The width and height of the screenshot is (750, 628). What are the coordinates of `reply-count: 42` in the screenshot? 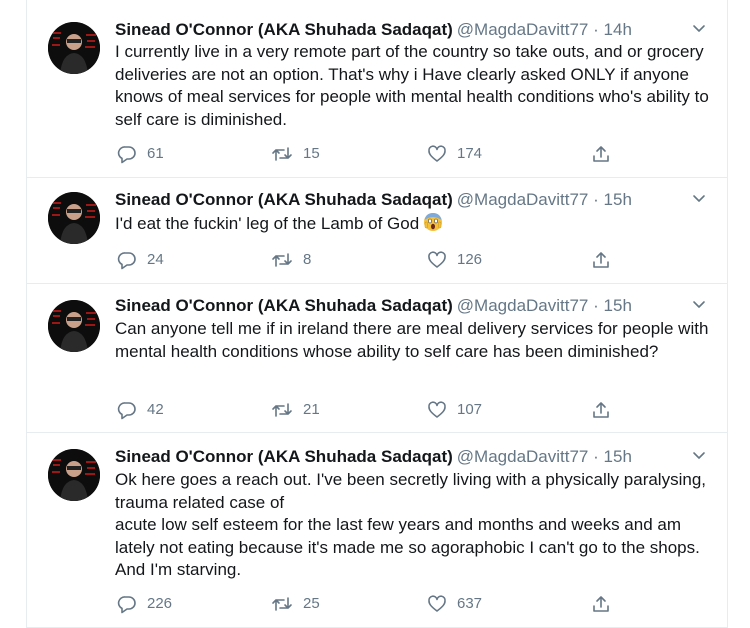 It's located at (155, 409).